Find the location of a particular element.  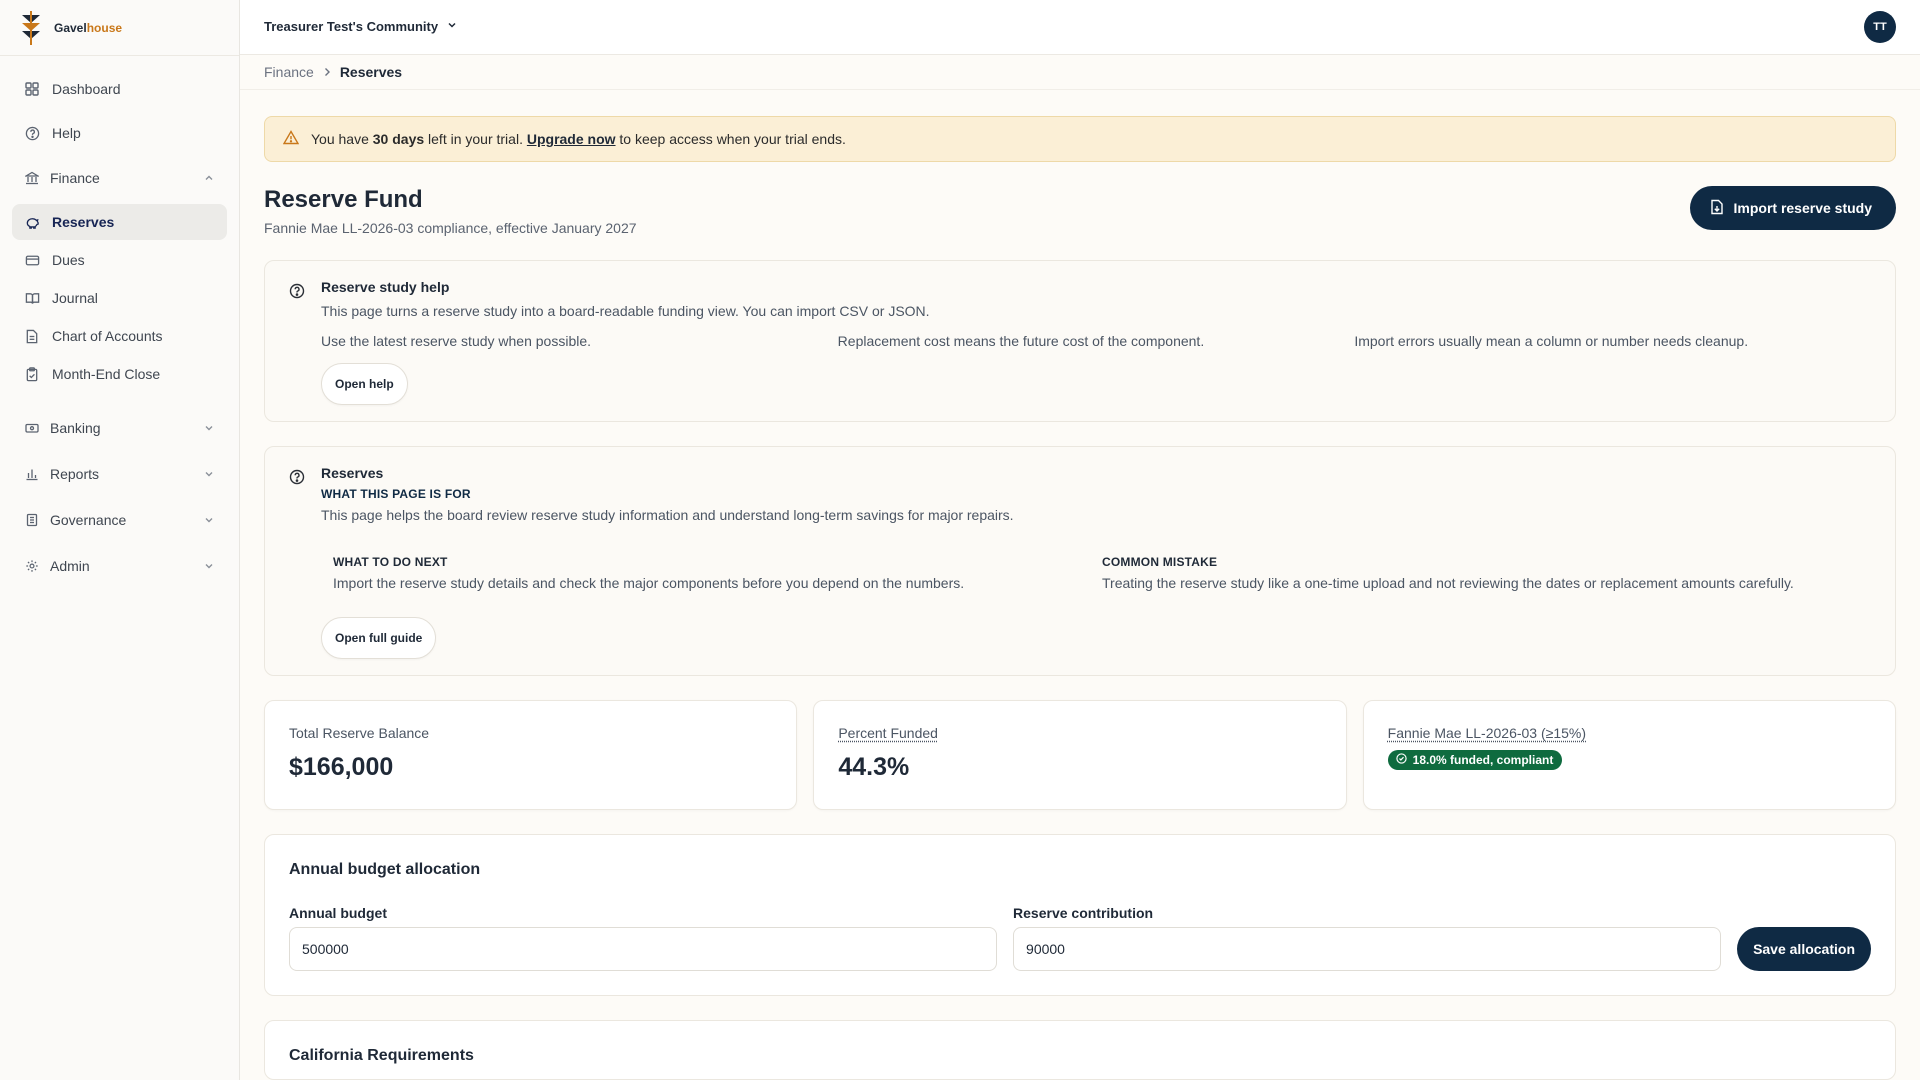

brand-name-part1: Gavel is located at coordinates (70, 27).